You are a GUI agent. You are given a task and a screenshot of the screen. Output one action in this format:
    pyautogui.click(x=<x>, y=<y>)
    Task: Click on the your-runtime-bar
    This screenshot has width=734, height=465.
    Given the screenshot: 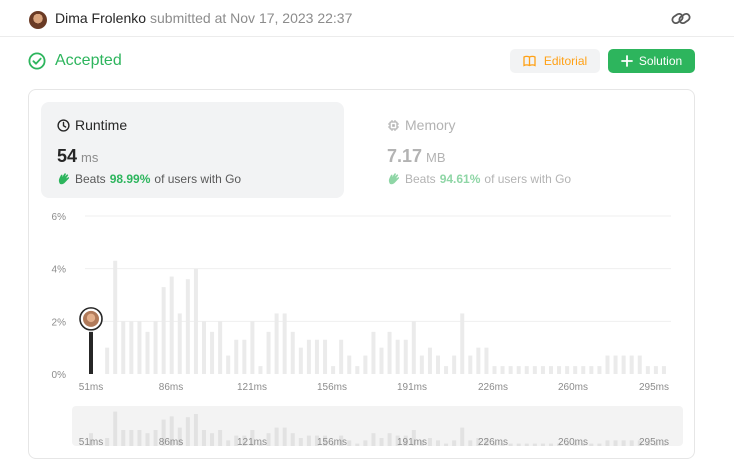 What is the action you would take?
    pyautogui.click(x=91, y=352)
    